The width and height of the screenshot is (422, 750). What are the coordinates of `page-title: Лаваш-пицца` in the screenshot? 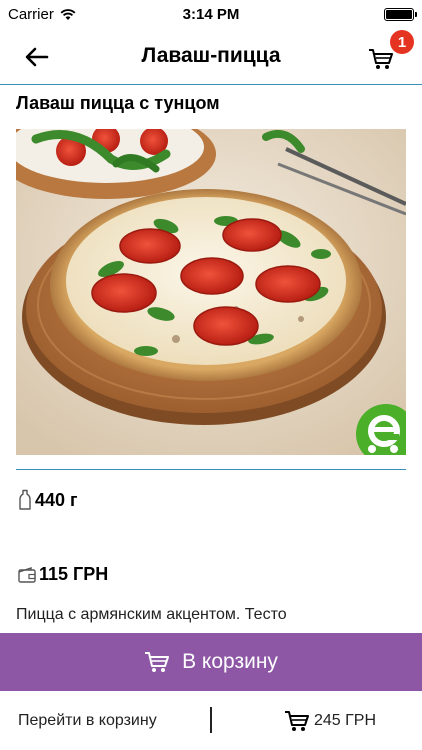 It's located at (211, 55).